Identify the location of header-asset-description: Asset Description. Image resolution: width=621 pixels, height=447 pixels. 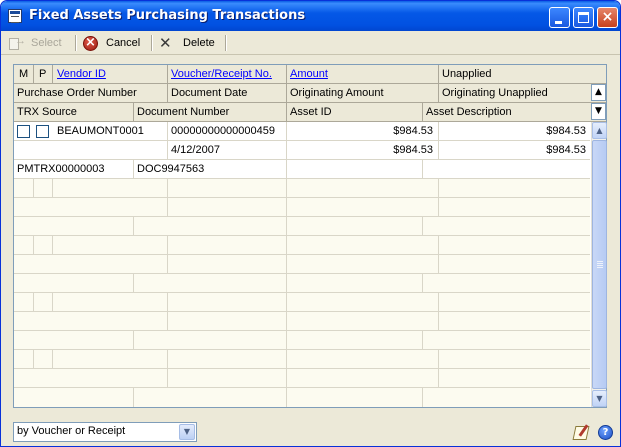
(469, 112).